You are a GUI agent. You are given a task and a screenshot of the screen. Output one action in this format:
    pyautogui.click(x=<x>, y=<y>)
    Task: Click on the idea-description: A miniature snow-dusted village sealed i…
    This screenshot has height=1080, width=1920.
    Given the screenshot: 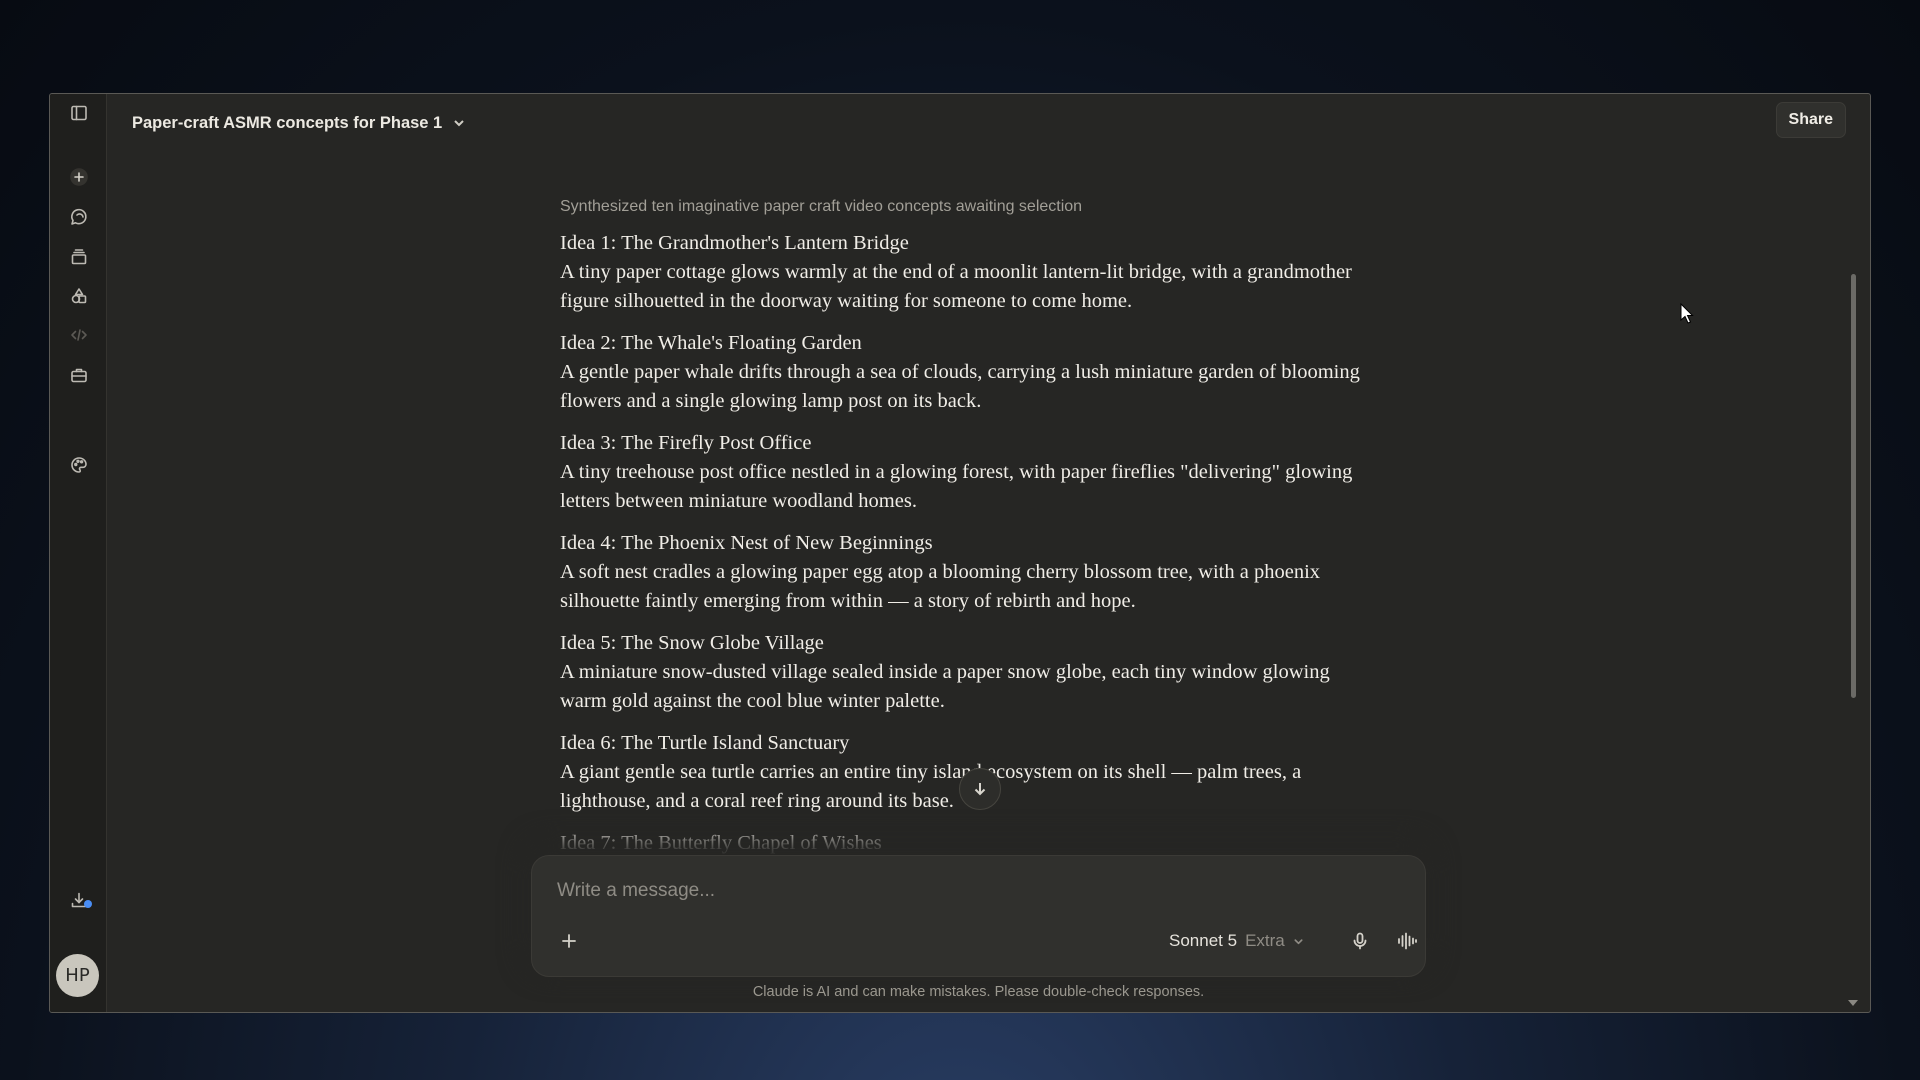 What is the action you would take?
    pyautogui.click(x=945, y=686)
    